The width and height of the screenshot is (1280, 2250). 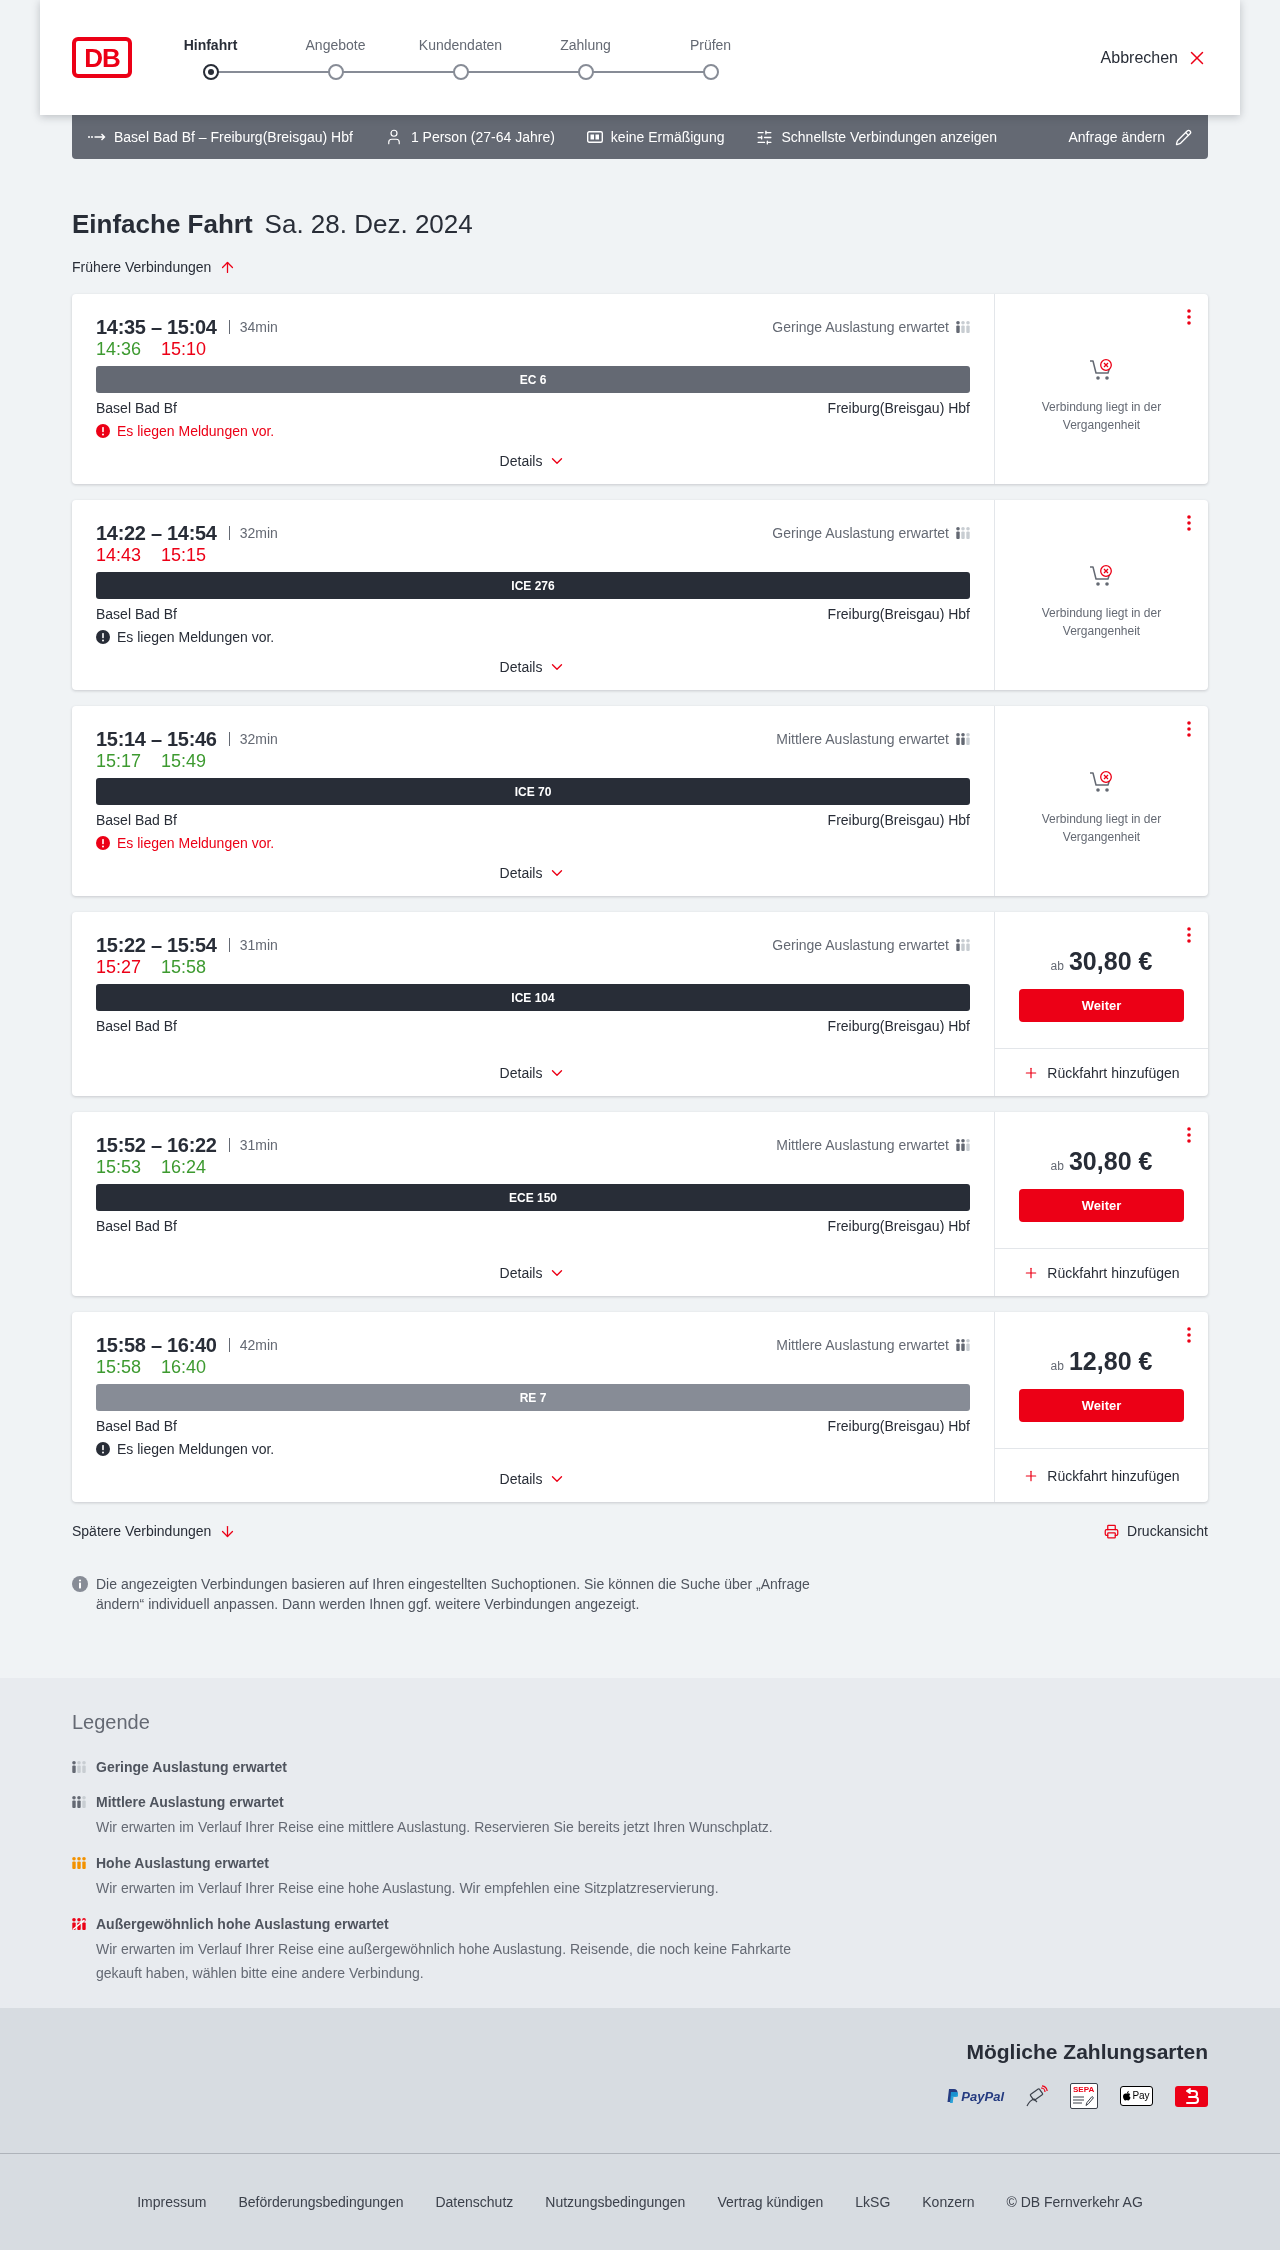 I want to click on edit-request-button: Anfrage ändern, so click(x=1130, y=137).